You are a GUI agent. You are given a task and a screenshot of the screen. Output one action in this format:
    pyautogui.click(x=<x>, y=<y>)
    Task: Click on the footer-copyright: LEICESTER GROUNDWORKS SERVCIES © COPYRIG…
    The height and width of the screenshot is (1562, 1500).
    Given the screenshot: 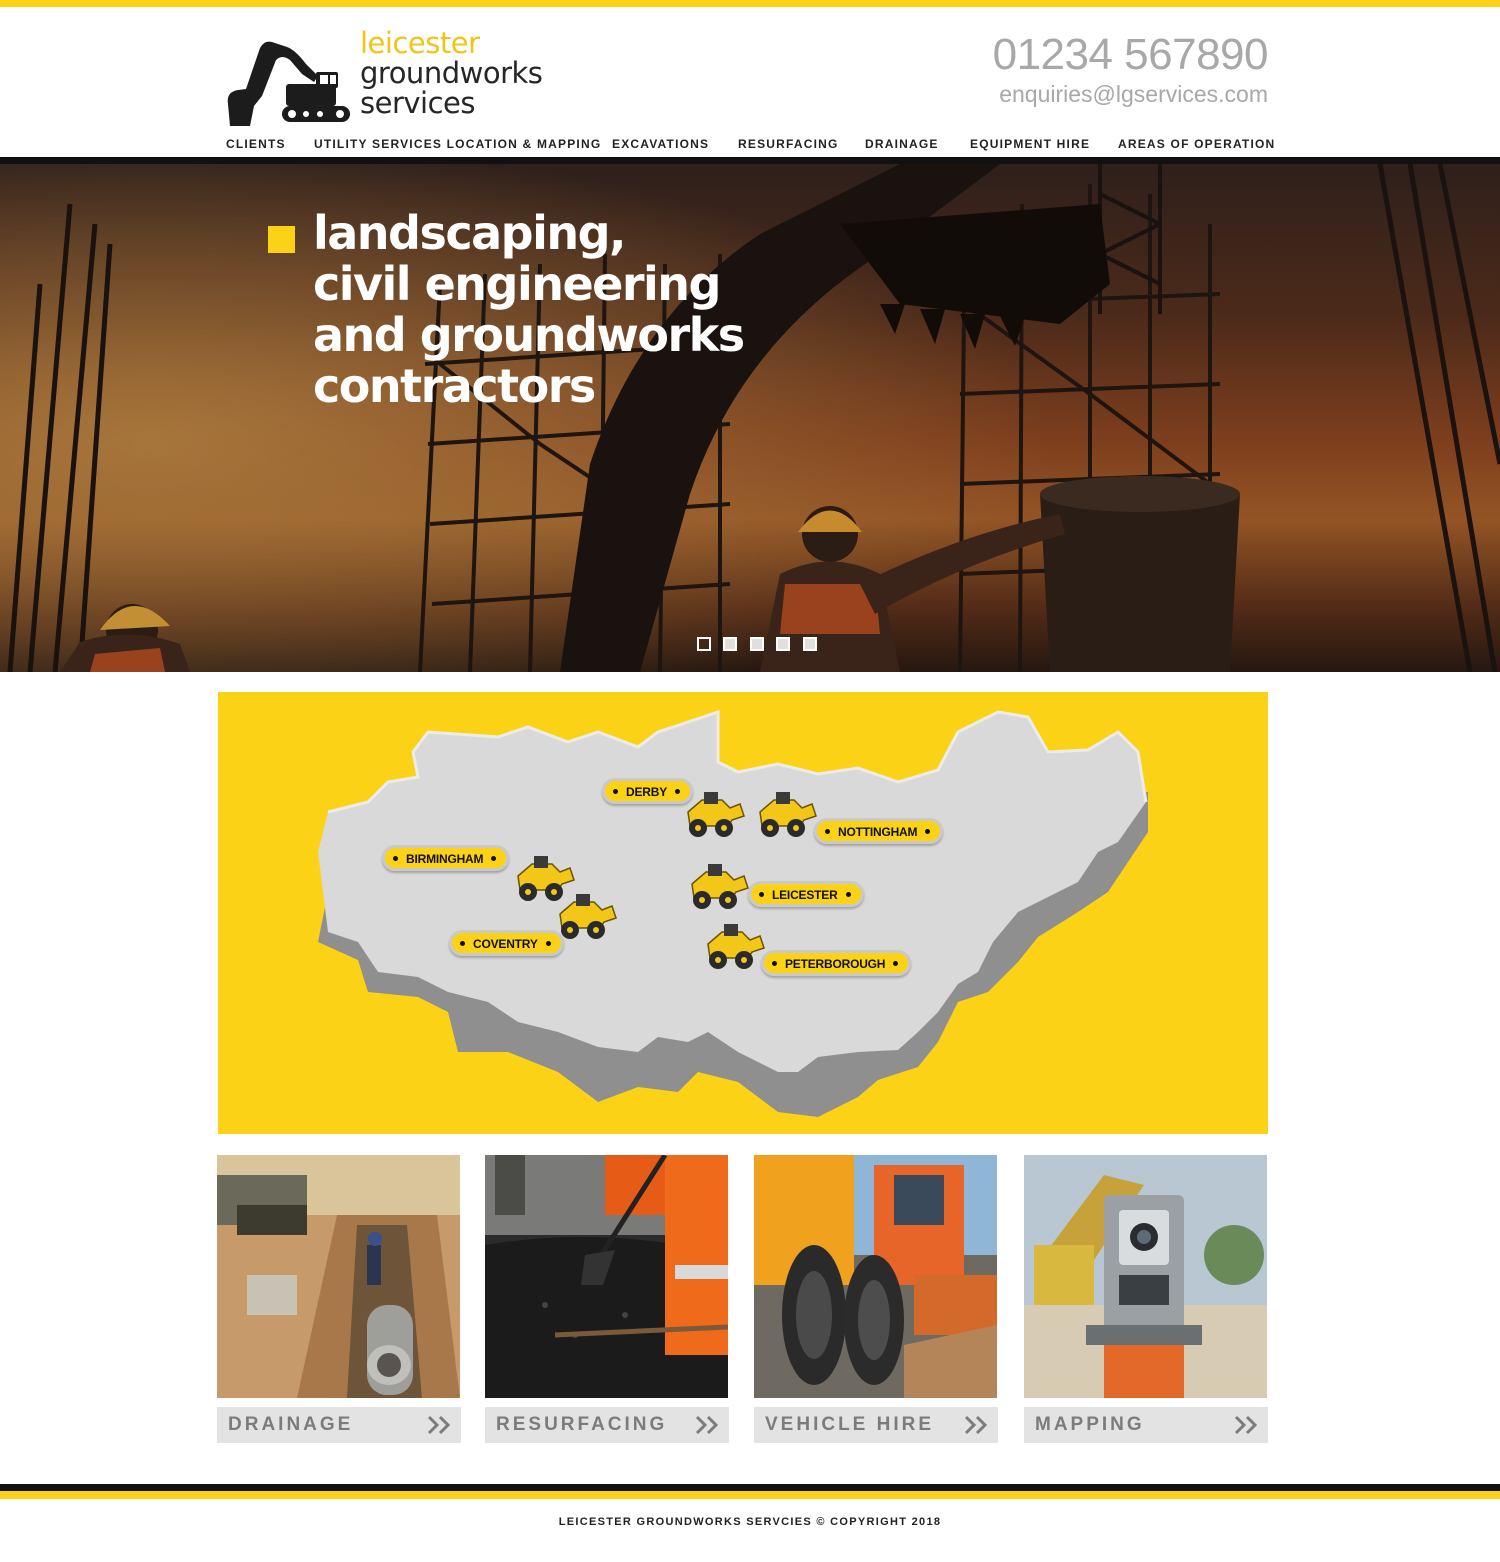 What is the action you would take?
    pyautogui.click(x=750, y=1522)
    